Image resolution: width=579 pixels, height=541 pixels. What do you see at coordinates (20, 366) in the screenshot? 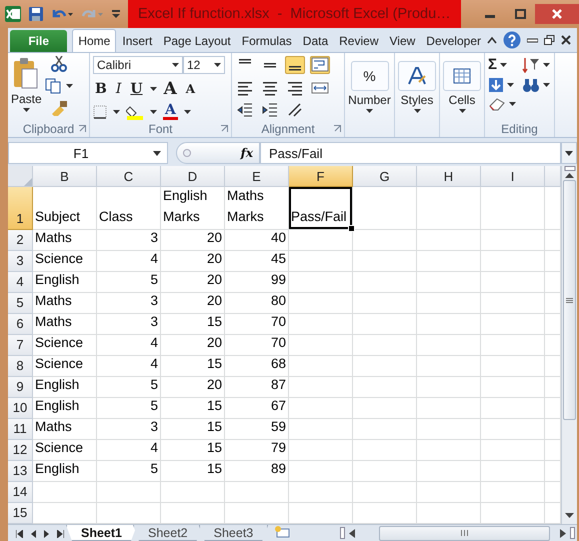
I see `row-header: 8` at bounding box center [20, 366].